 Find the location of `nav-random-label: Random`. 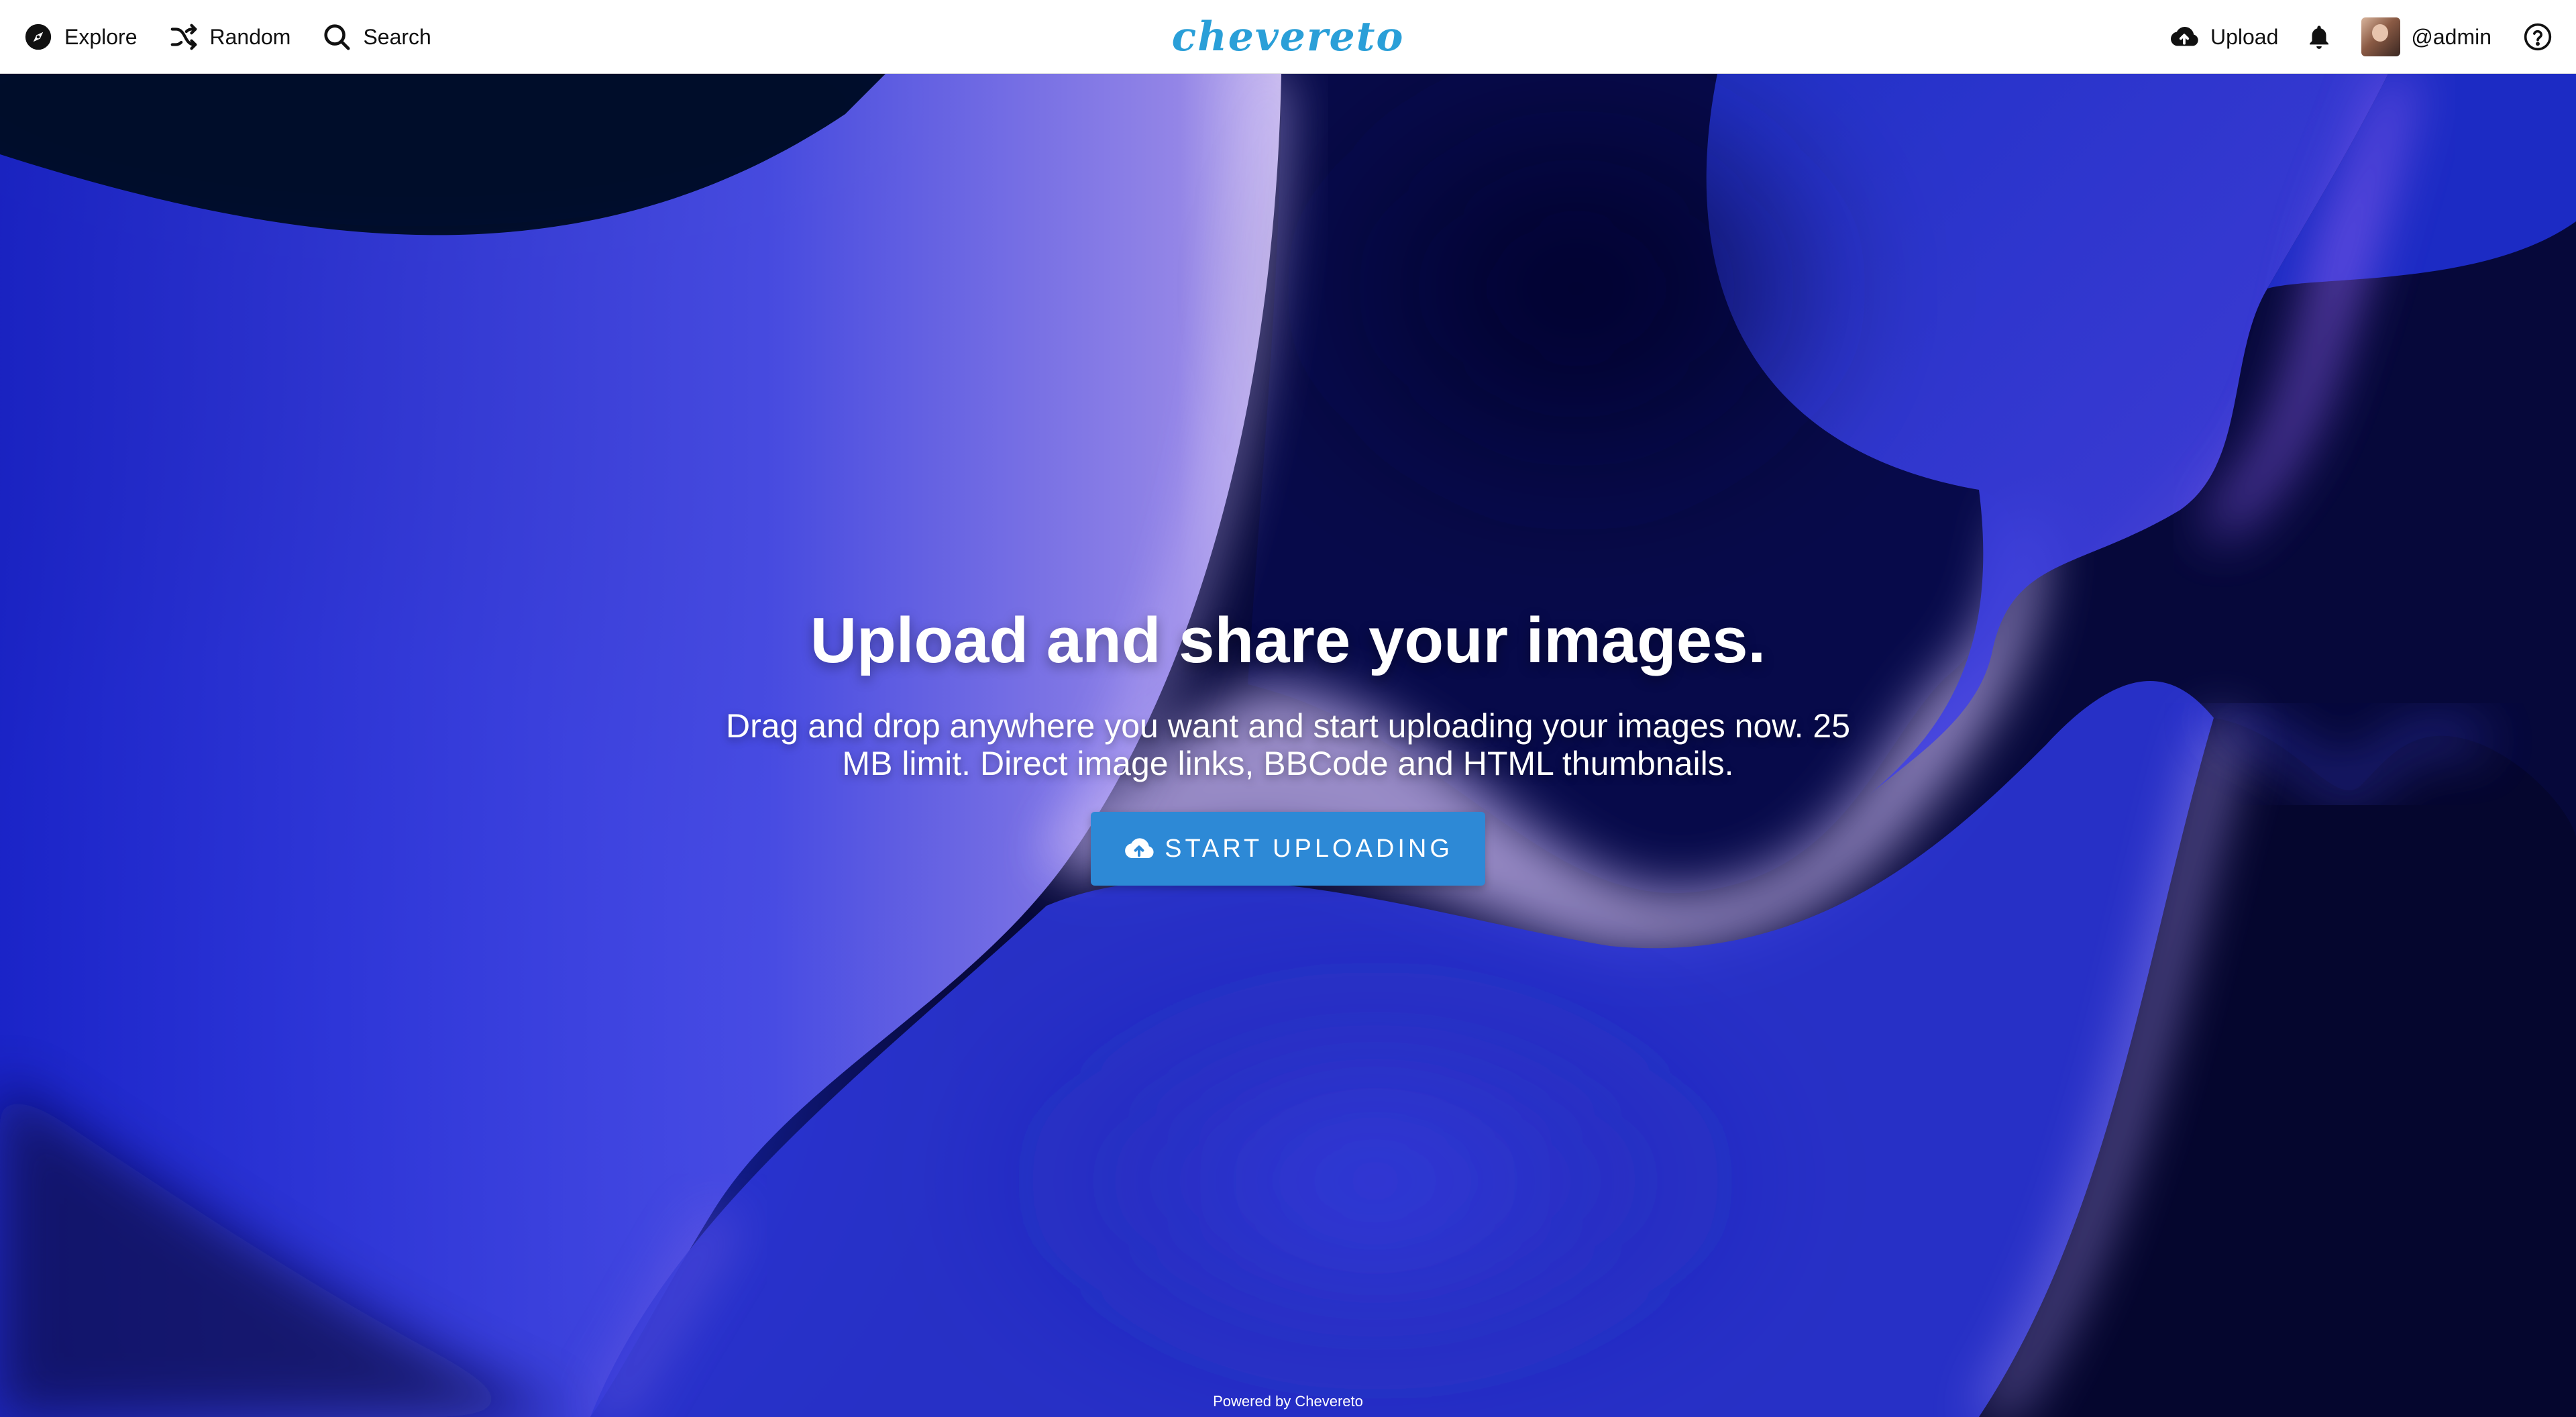

nav-random-label: Random is located at coordinates (250, 36).